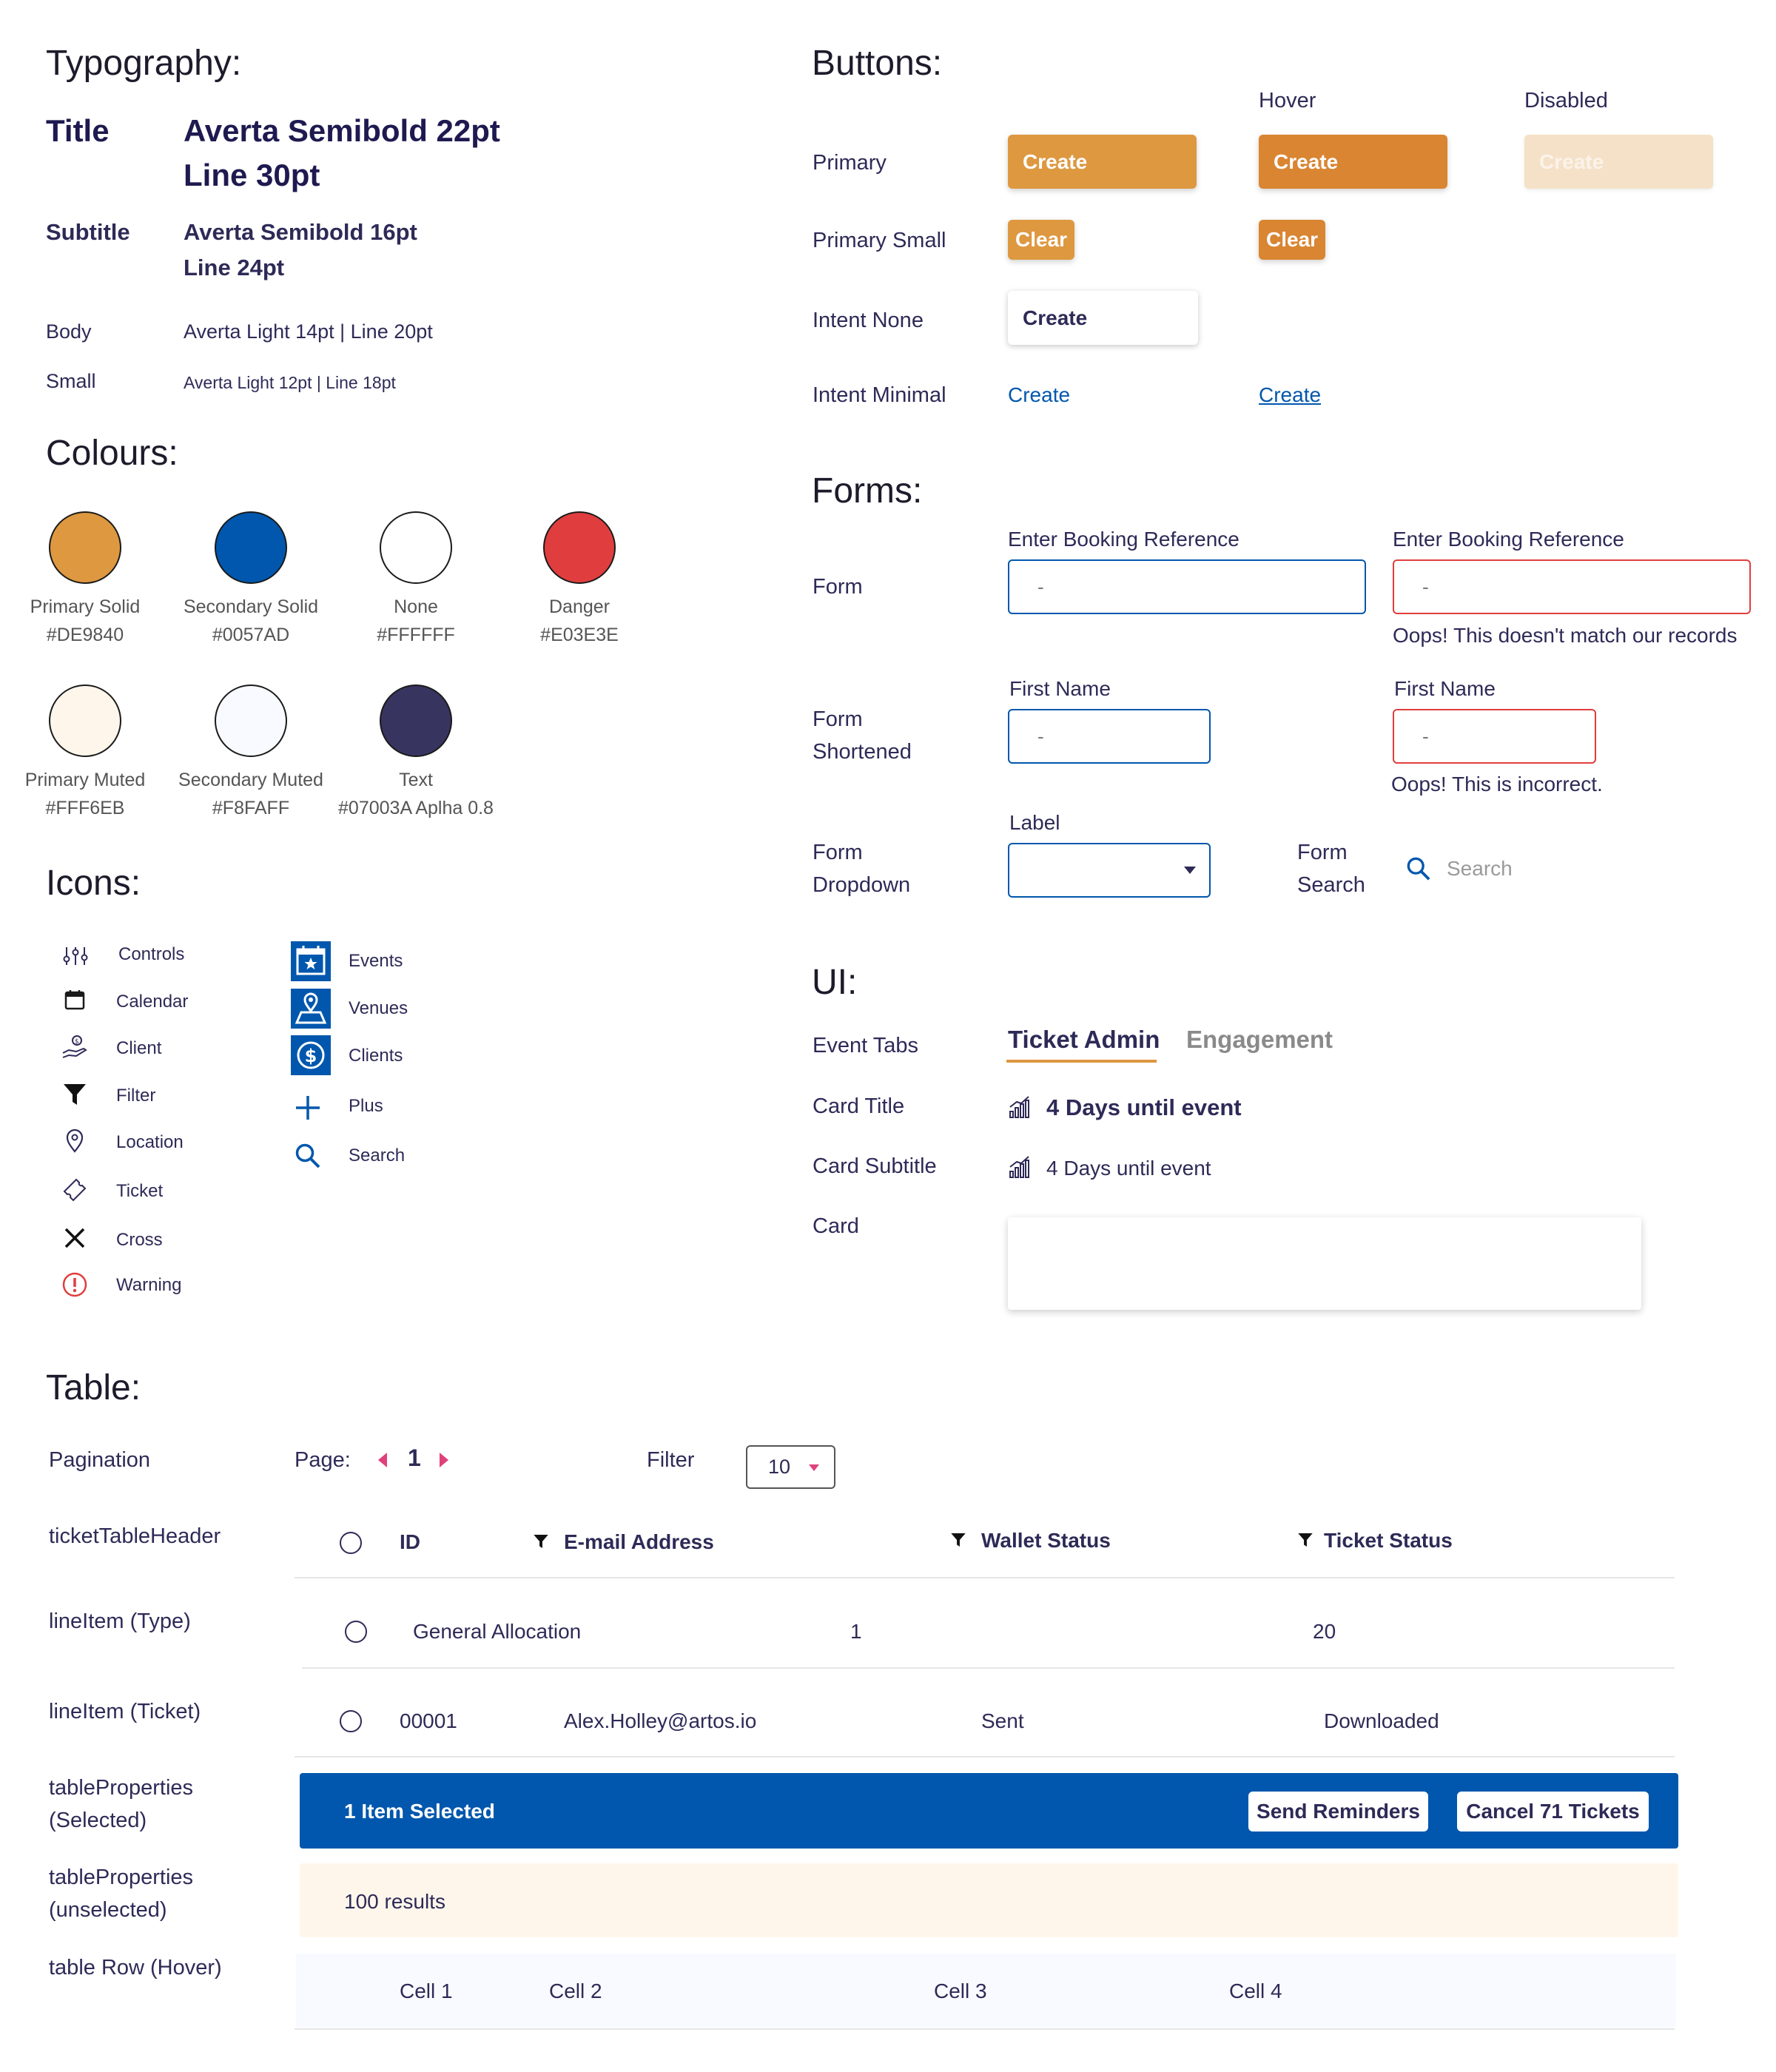 This screenshot has height=2072, width=1776. I want to click on booking-reference-error-message: Oops! This doesn't match our records, so click(1565, 635).